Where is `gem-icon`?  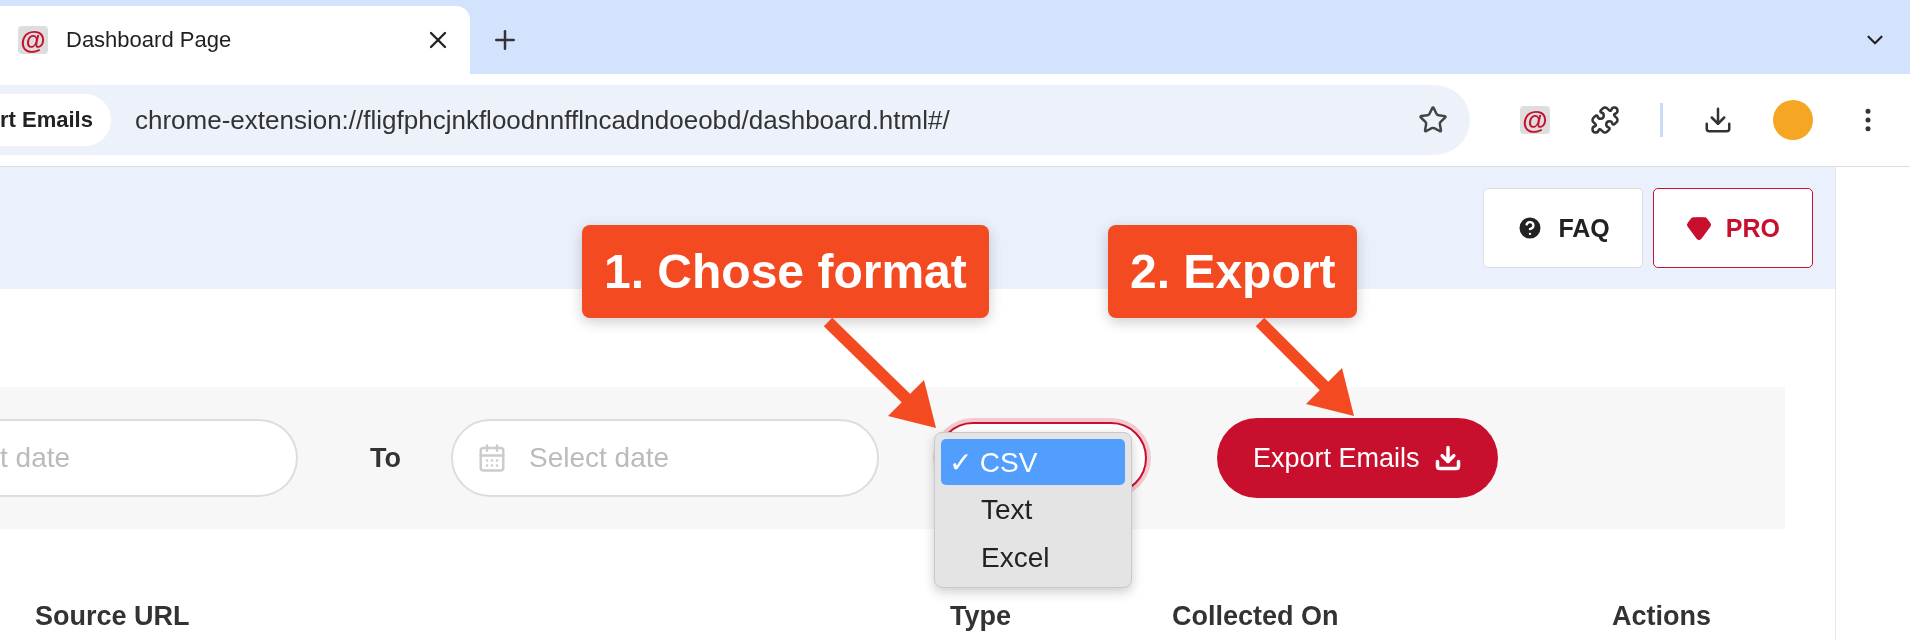 gem-icon is located at coordinates (1698, 228).